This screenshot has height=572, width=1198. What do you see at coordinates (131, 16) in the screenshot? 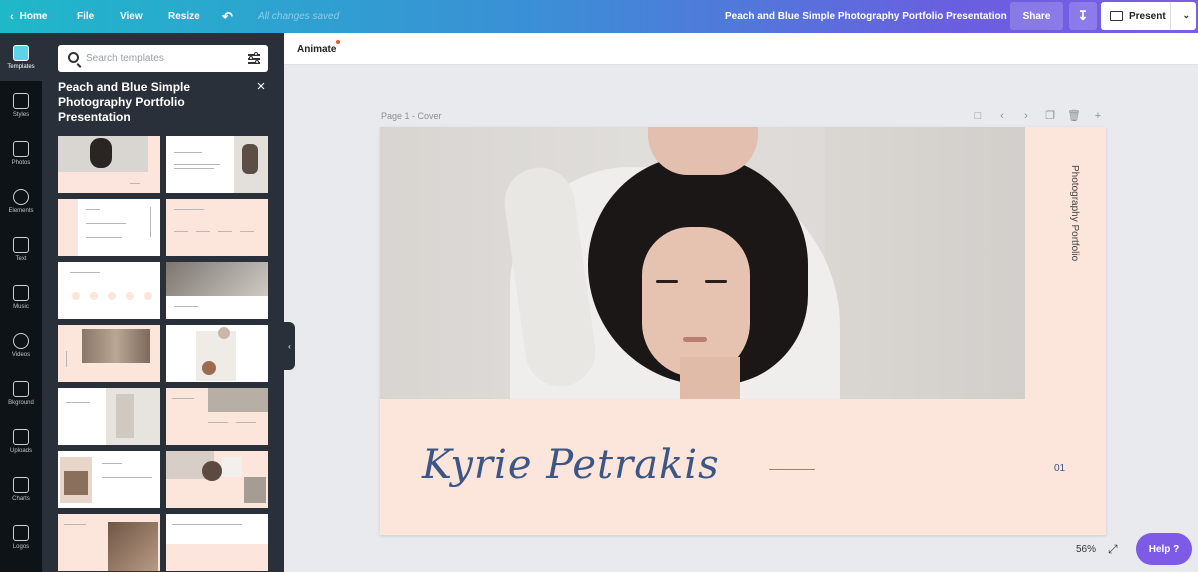
I see `view-menu: View` at bounding box center [131, 16].